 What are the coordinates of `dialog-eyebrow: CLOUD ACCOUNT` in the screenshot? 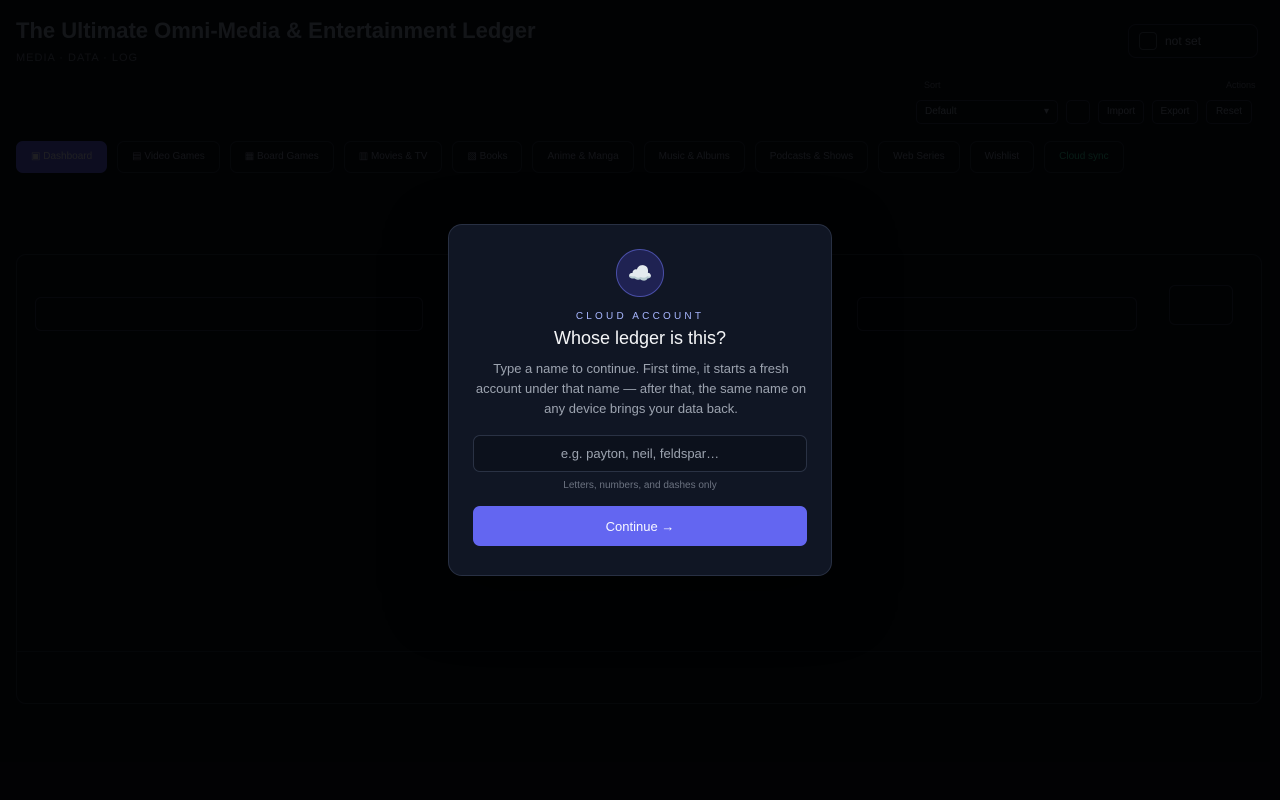 It's located at (640, 316).